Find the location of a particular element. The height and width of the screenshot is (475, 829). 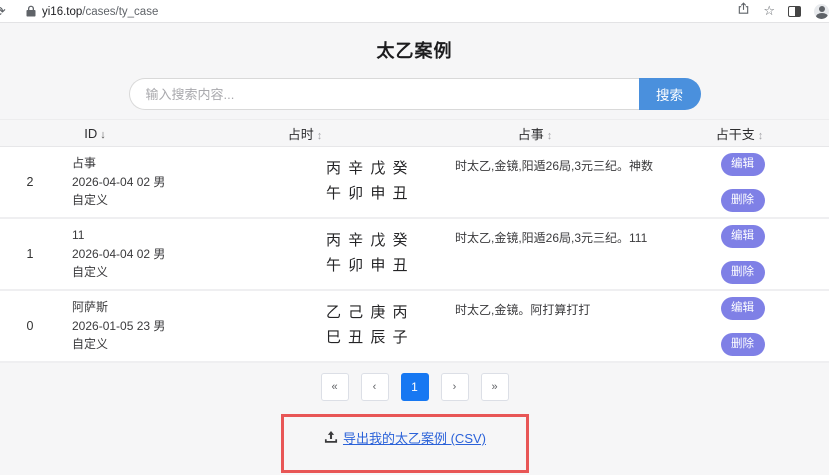

row-detail: 11 2026-04-04 02 男 自定义 is located at coordinates (170, 254).